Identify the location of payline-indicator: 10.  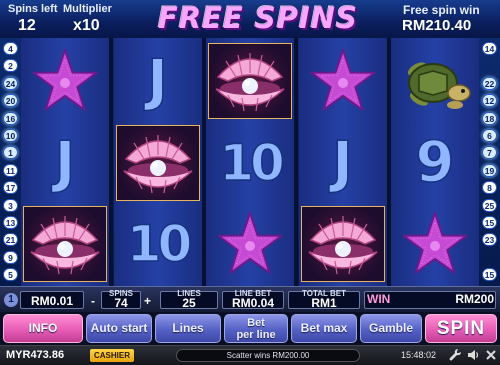
(10, 135).